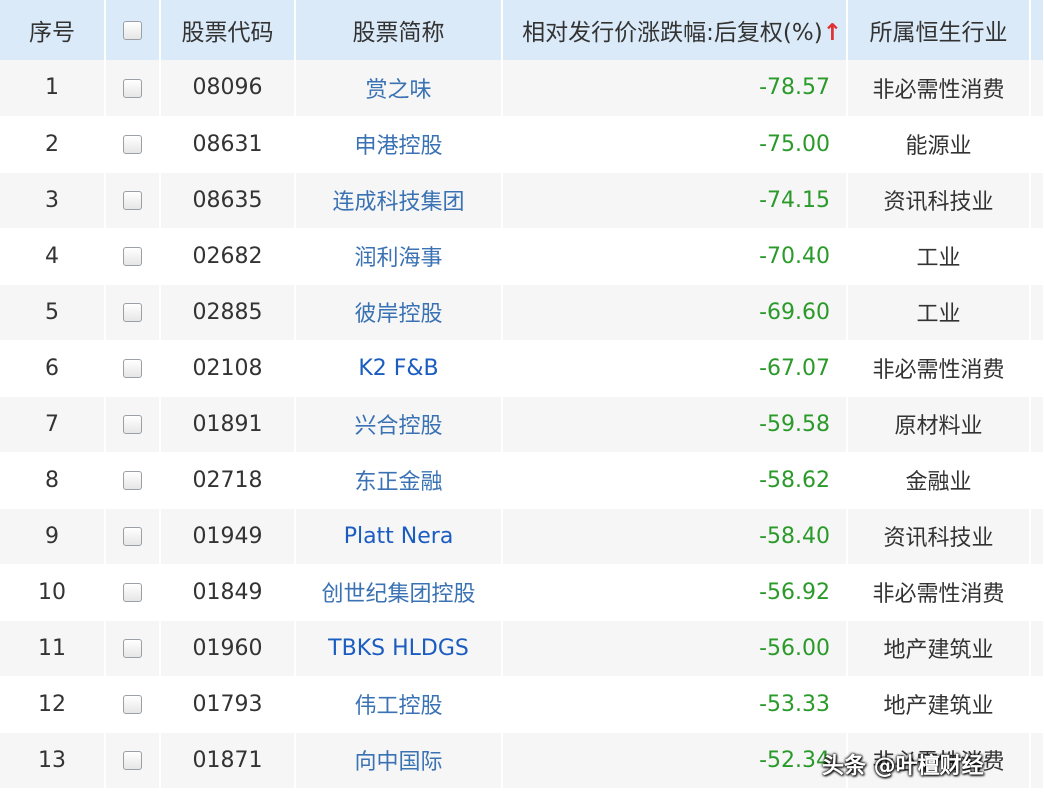  What do you see at coordinates (228, 760) in the screenshot?
I see `stock-code: 01871` at bounding box center [228, 760].